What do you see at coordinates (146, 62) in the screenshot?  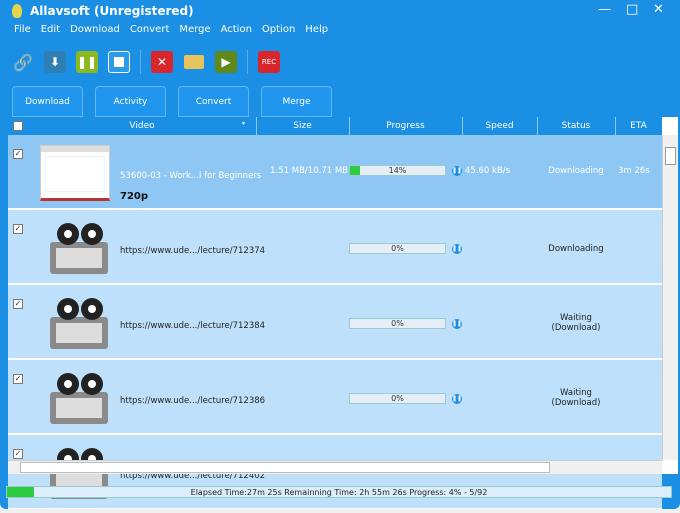 I see `toolbar: 🔗 ⬇ ❚❚ ✕ ▶ REC` at bounding box center [146, 62].